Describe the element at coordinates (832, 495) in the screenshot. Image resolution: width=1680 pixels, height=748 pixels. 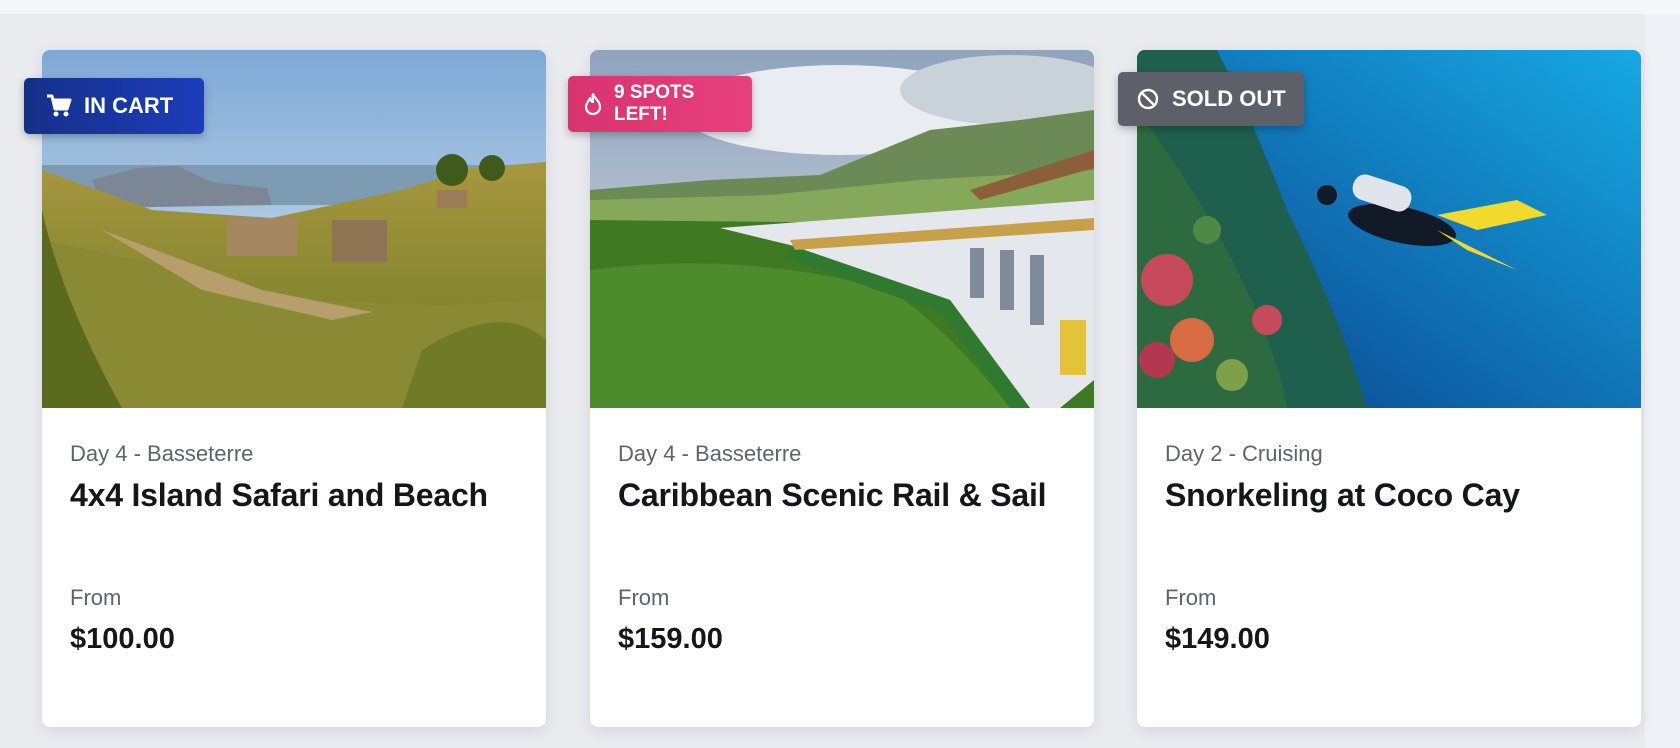
I see `excursion-title: Caribbean Scenic Rail & Sail` at that location.